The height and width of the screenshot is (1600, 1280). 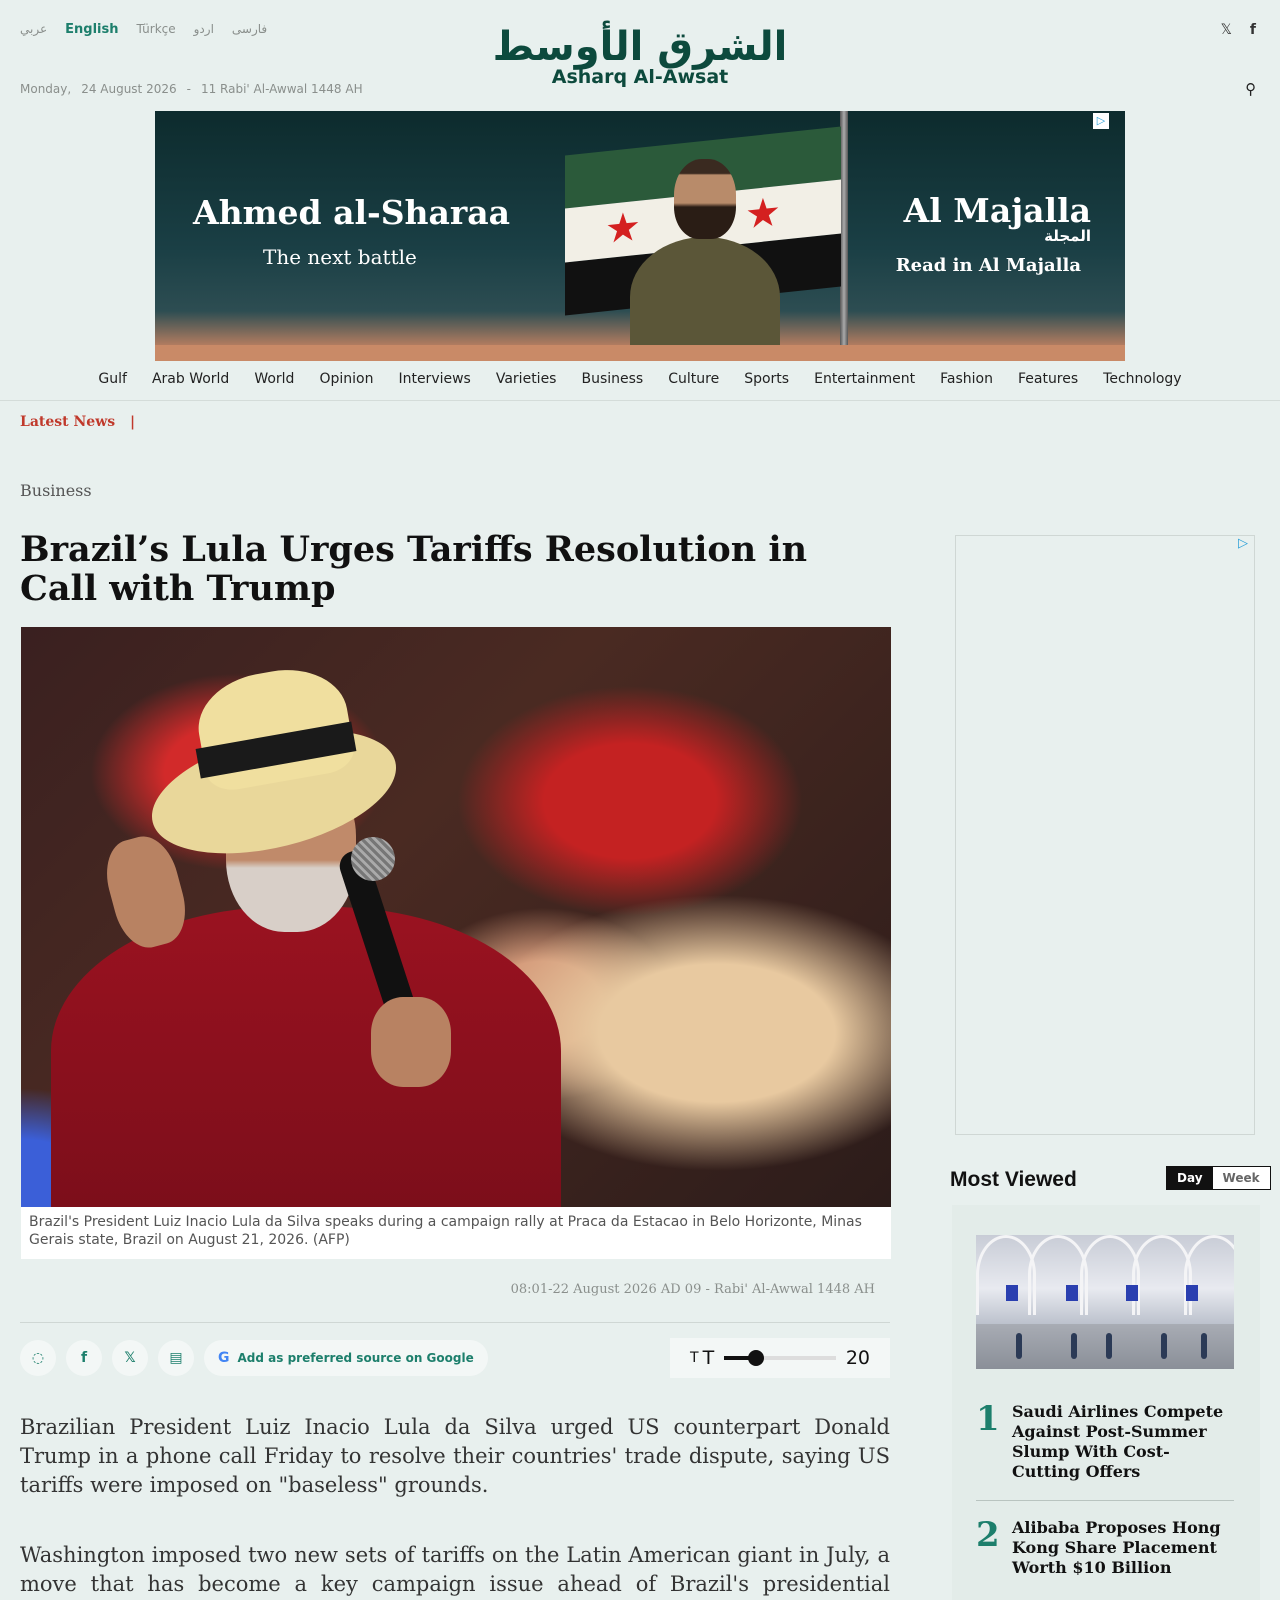 I want to click on nav-divider, so click(x=640, y=400).